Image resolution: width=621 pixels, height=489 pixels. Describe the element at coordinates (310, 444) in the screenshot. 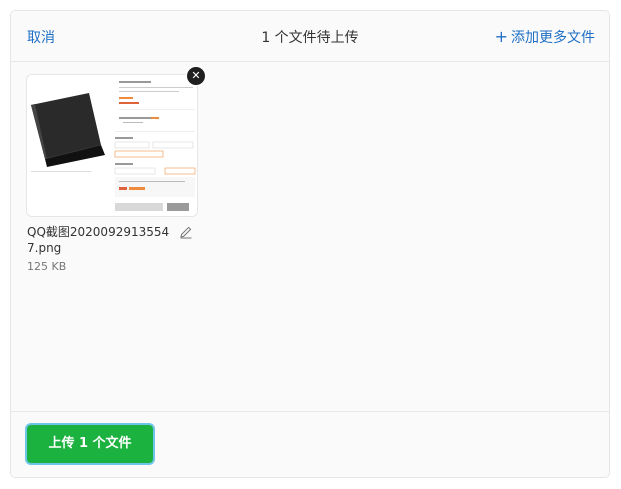

I see `uploader-footer: 上传 1 个文件` at that location.